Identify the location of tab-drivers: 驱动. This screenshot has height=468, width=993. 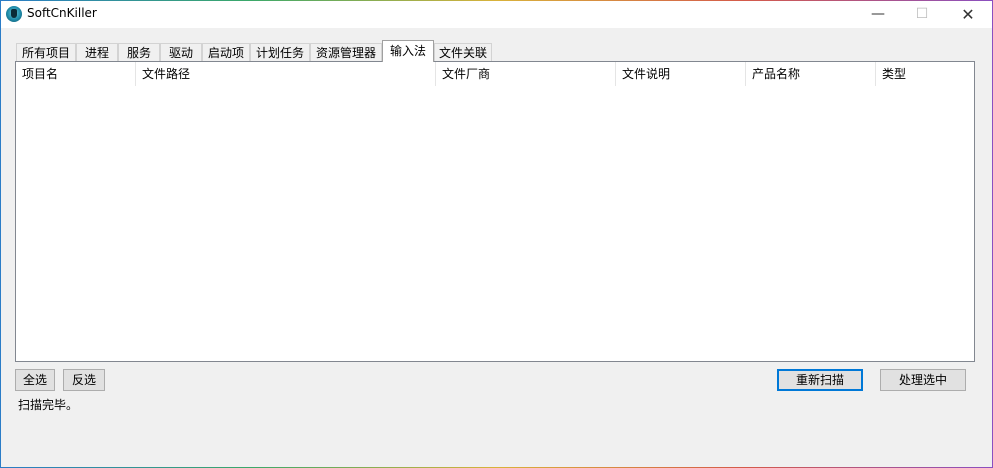
(181, 52).